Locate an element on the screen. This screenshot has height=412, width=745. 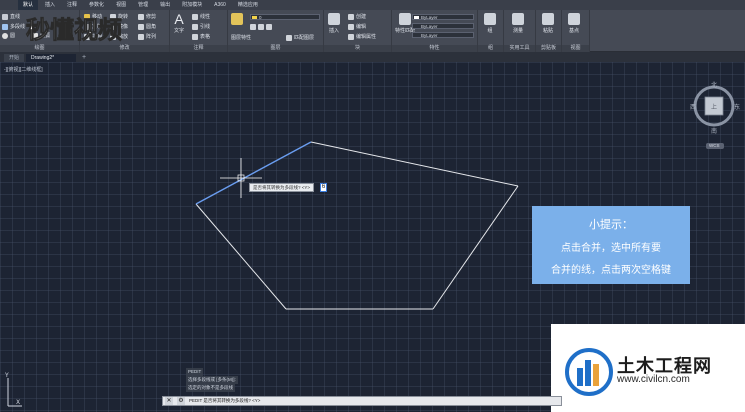
history-line-2: 选择多段线或 [多条(M)]: is located at coordinates (212, 380).